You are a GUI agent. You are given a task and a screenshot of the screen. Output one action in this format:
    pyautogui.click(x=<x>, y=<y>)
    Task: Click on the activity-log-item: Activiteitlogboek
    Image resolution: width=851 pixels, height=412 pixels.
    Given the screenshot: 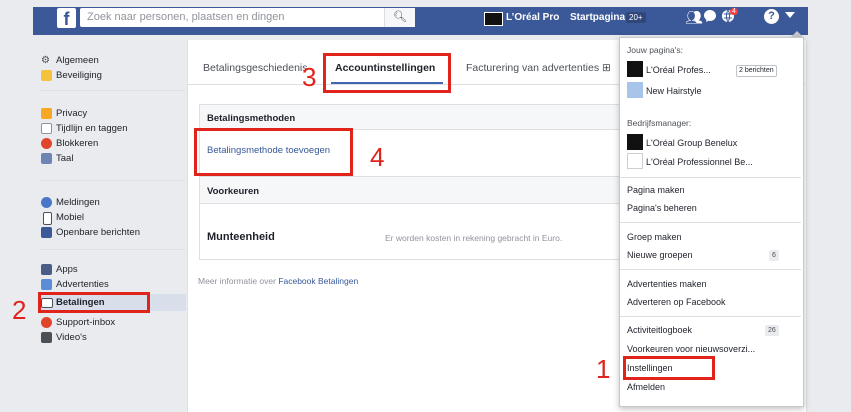 What is the action you would take?
    pyautogui.click(x=659, y=330)
    